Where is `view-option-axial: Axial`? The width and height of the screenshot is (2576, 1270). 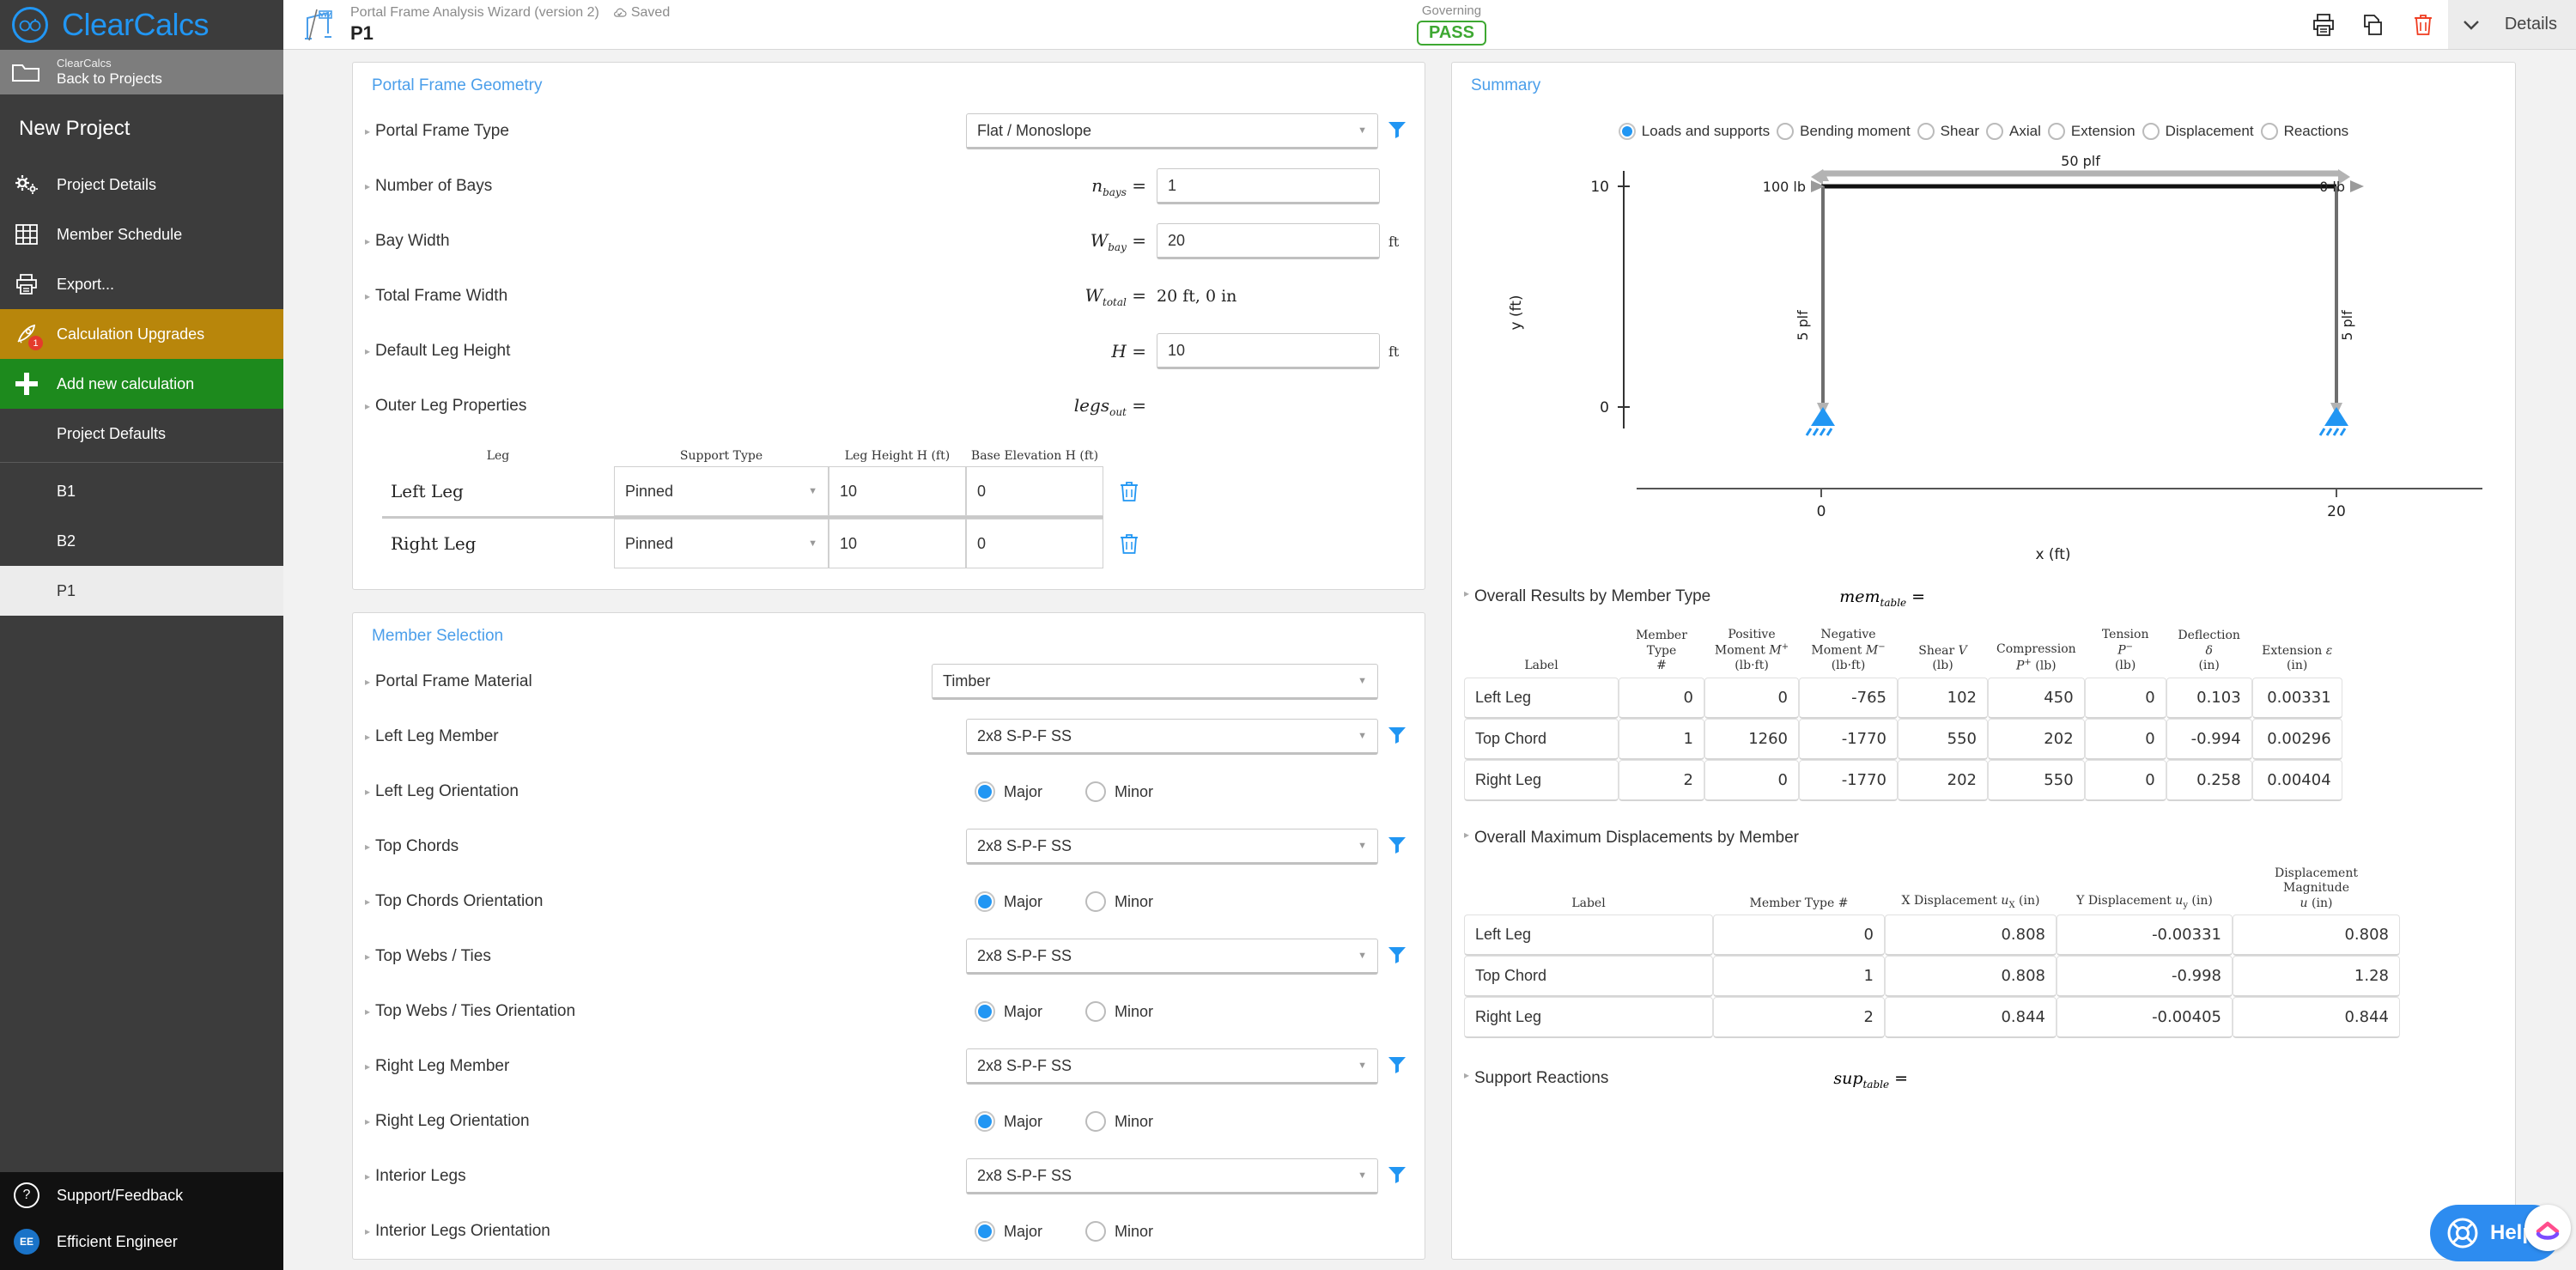
view-option-axial: Axial is located at coordinates (2013, 131).